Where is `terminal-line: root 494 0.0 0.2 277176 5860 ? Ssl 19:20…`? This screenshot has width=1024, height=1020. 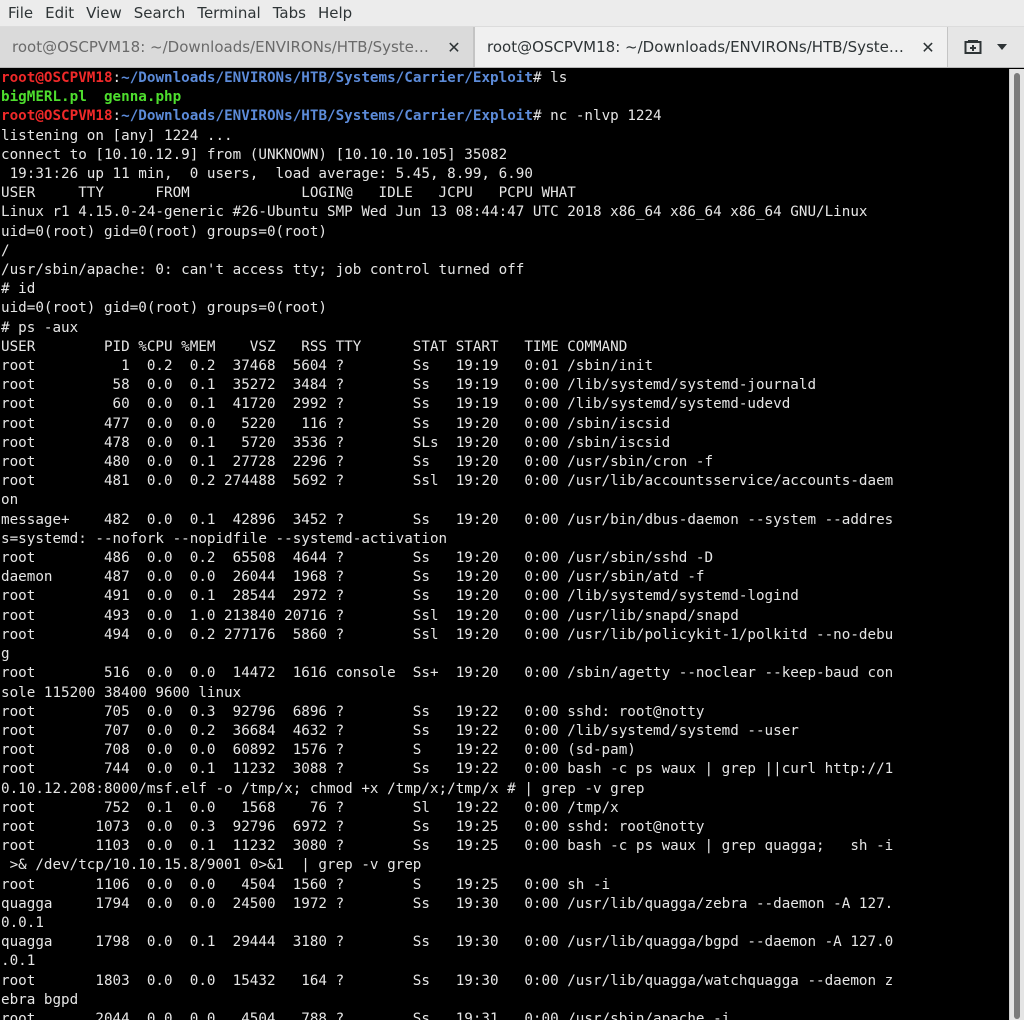 terminal-line: root 494 0.0 0.2 277176 5860 ? Ssl 19:20… is located at coordinates (447, 634).